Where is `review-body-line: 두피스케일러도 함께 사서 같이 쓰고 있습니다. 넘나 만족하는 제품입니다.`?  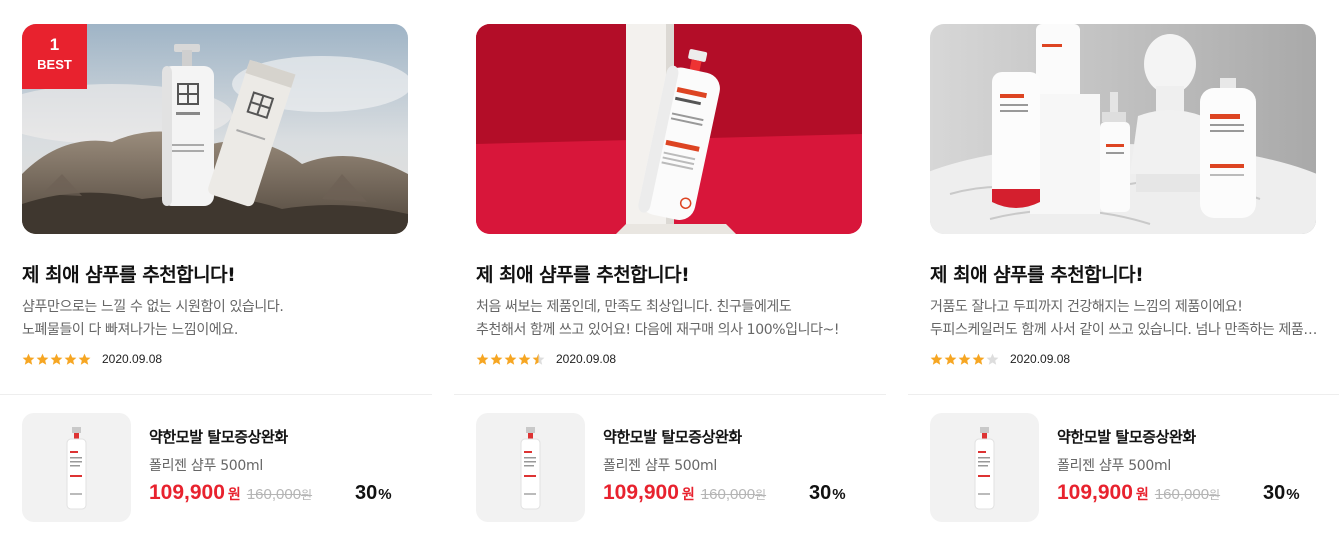
review-body-line: 두피스케일러도 함께 사서 같이 쓰고 있습니다. 넘나 만족하는 제품입니다. is located at coordinates (1126, 330).